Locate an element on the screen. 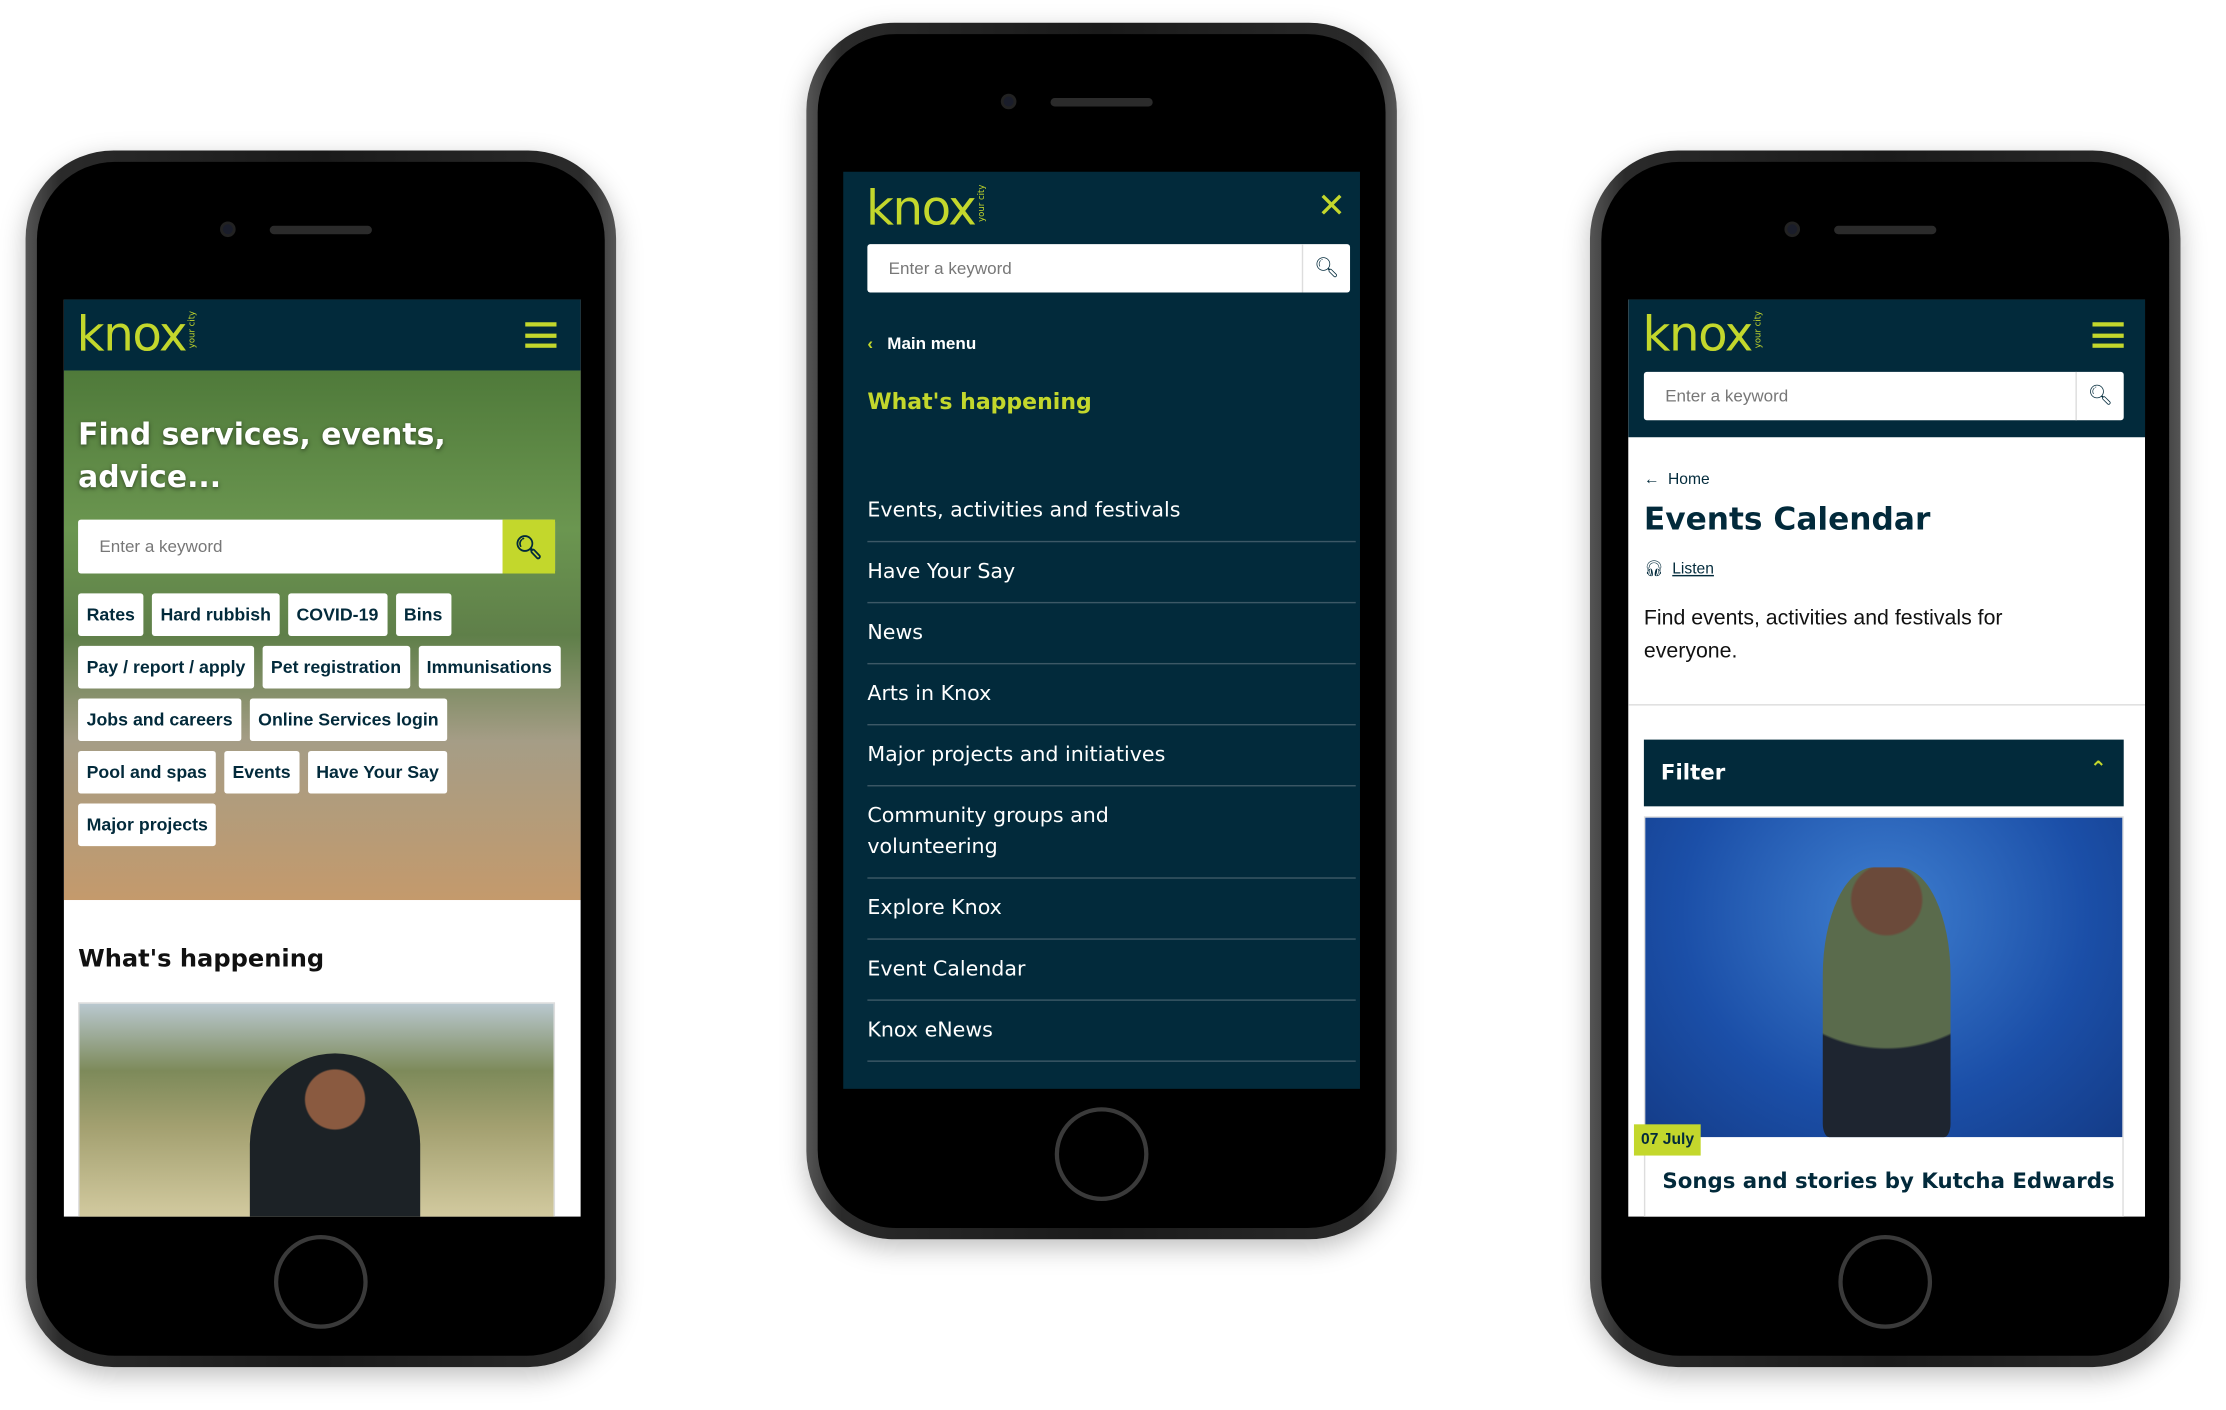 The width and height of the screenshot is (2226, 1410). back-to-main-menu: ‹ Main menu is located at coordinates (921, 344).